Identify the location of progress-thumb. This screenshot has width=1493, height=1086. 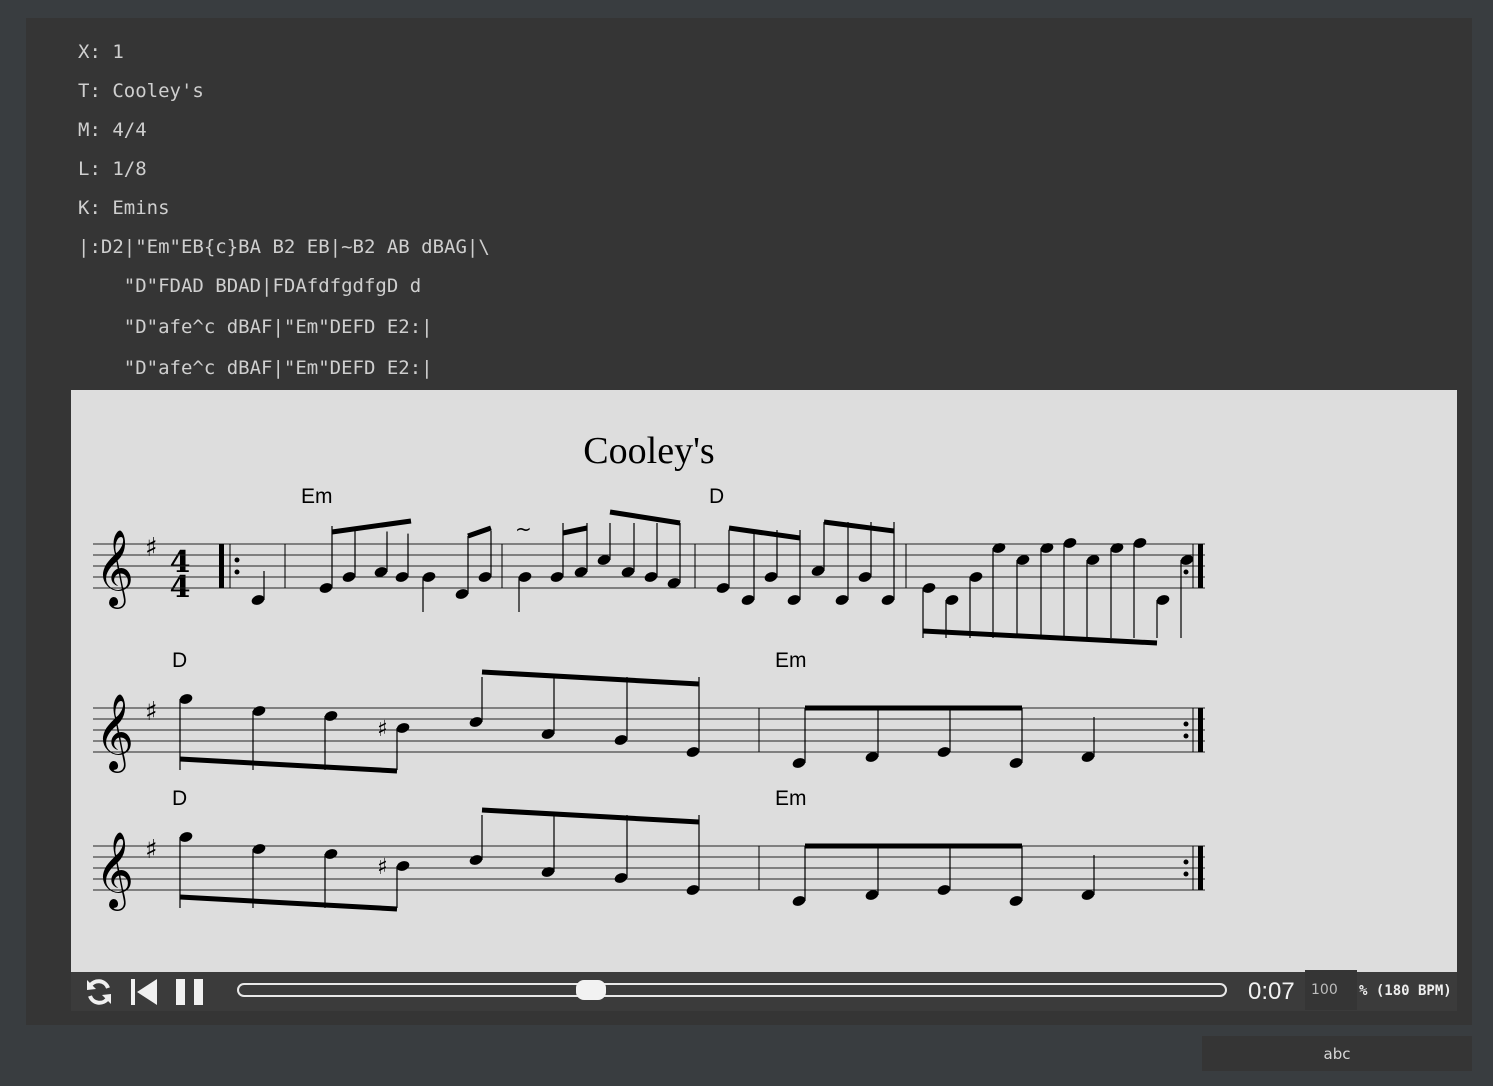
(591, 990).